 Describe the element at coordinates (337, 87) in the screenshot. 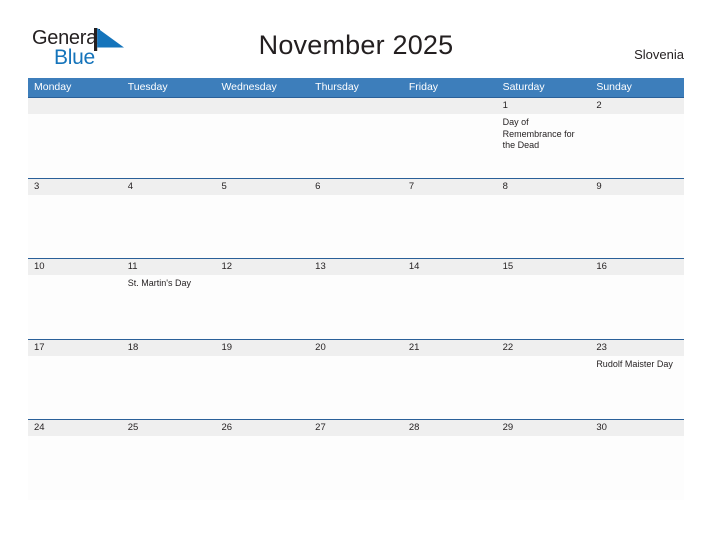

I see `weekday-thursday: Thursday` at that location.